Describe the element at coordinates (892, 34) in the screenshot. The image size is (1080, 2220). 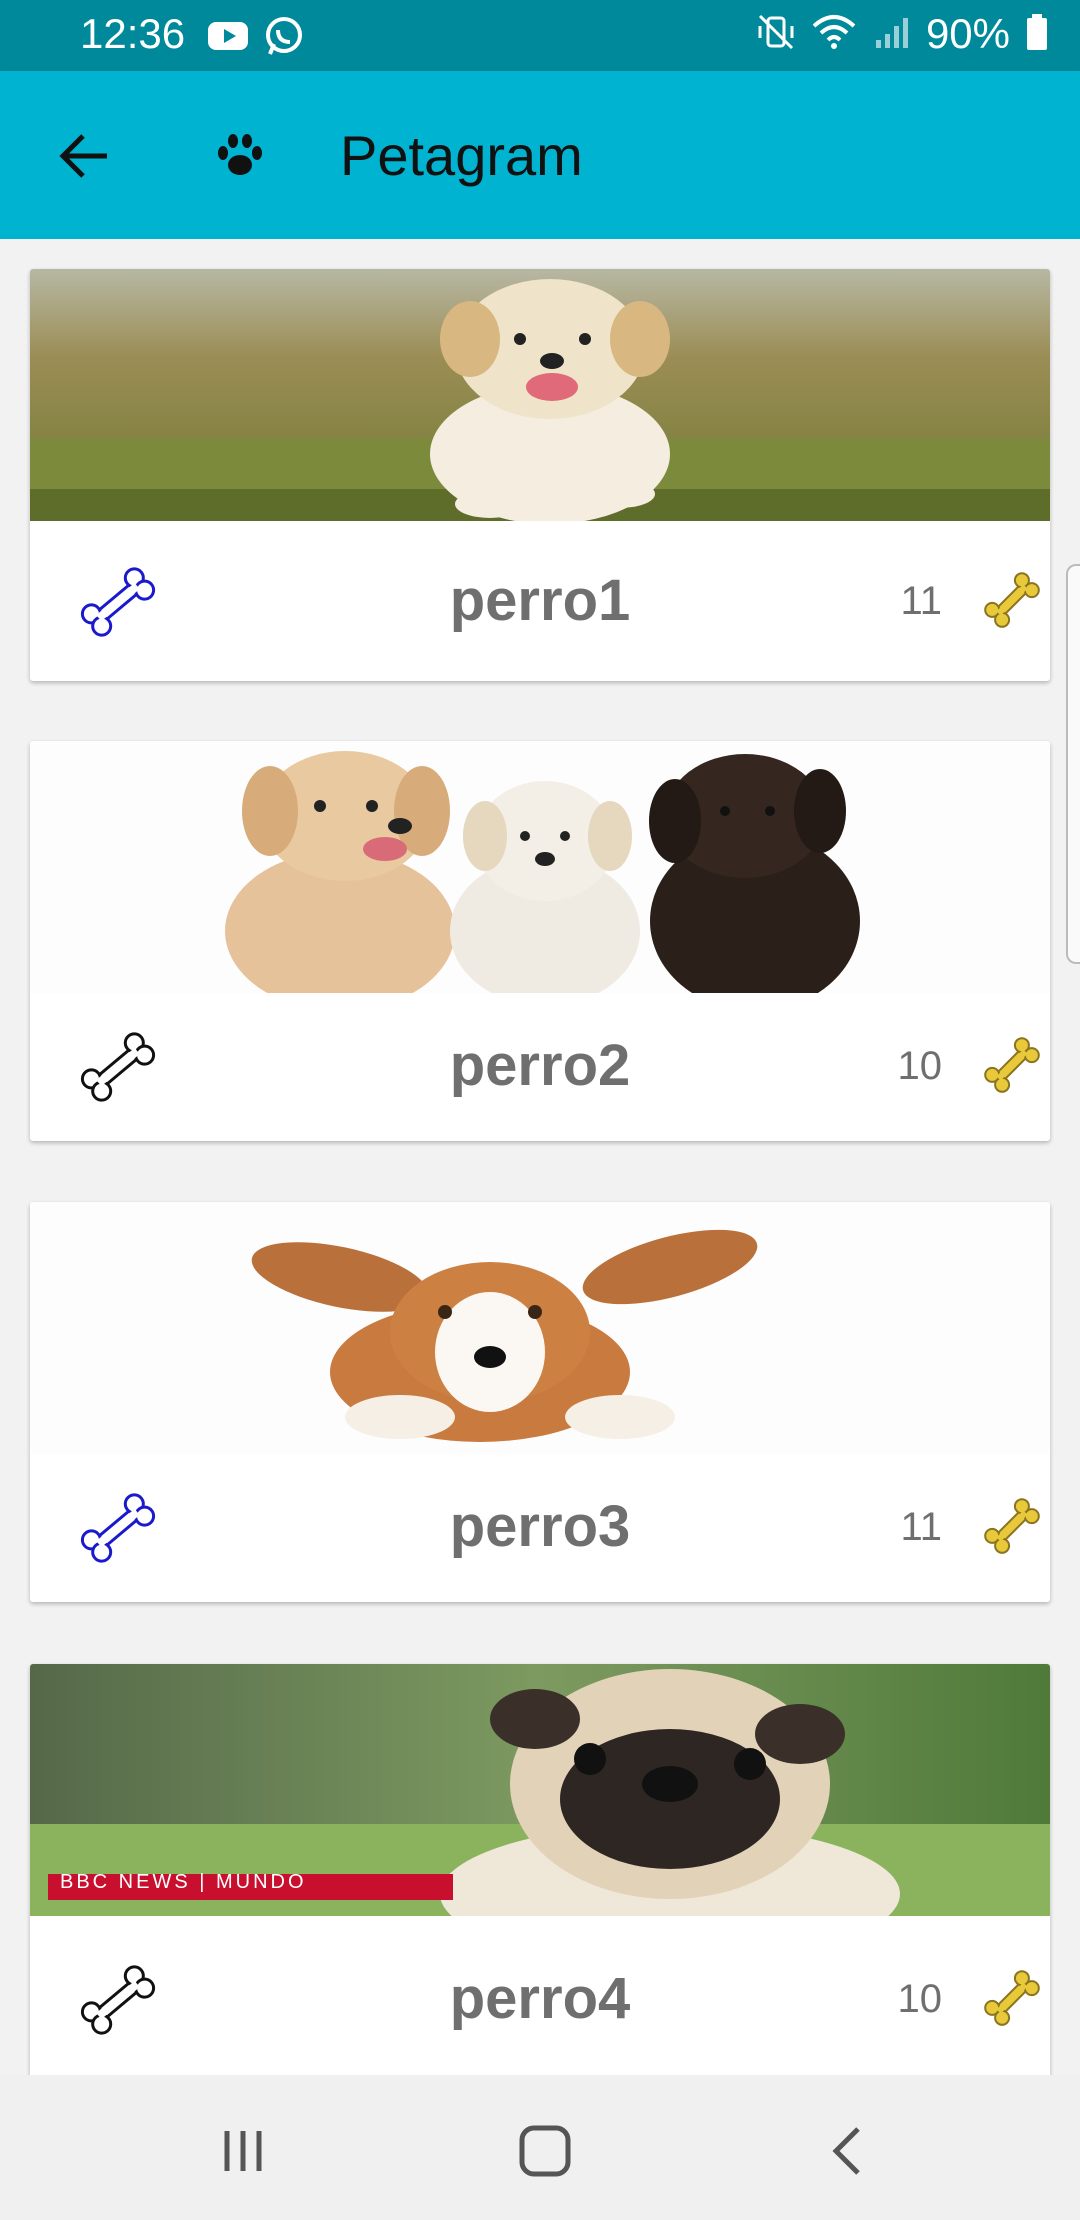
I see `signal-icon` at that location.